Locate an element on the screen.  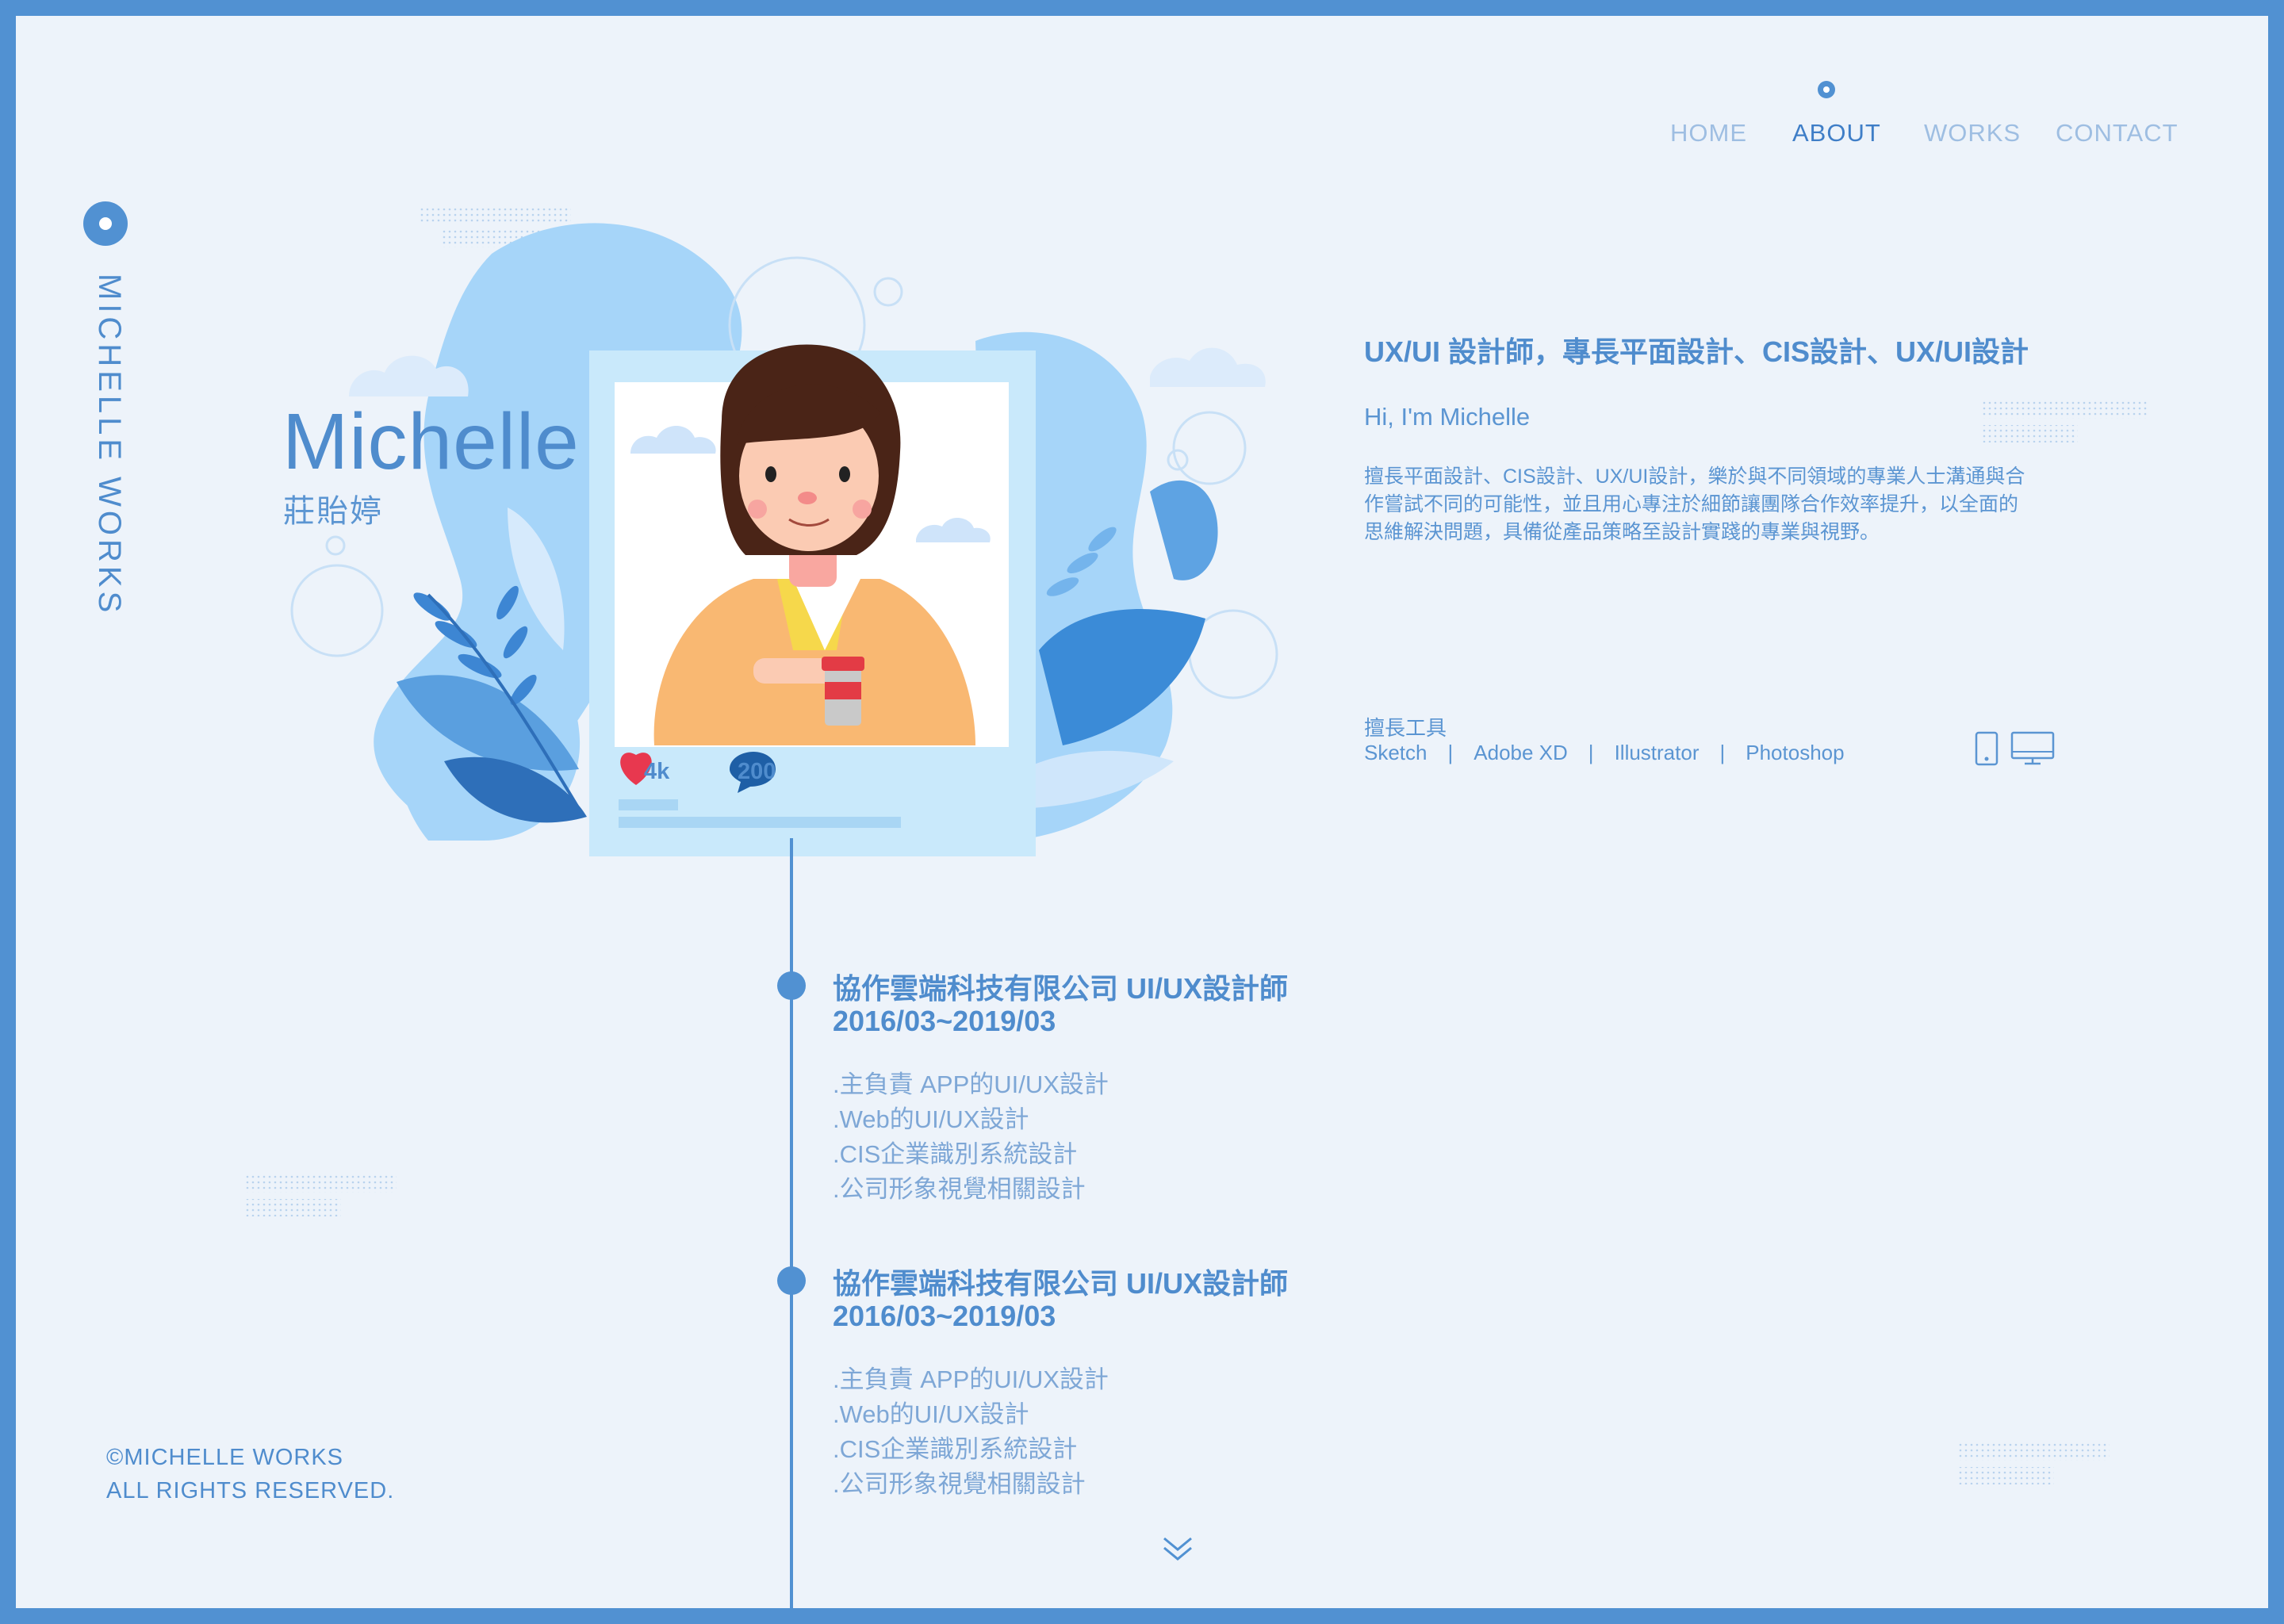
hero-name: Michelle is located at coordinates (431, 442).